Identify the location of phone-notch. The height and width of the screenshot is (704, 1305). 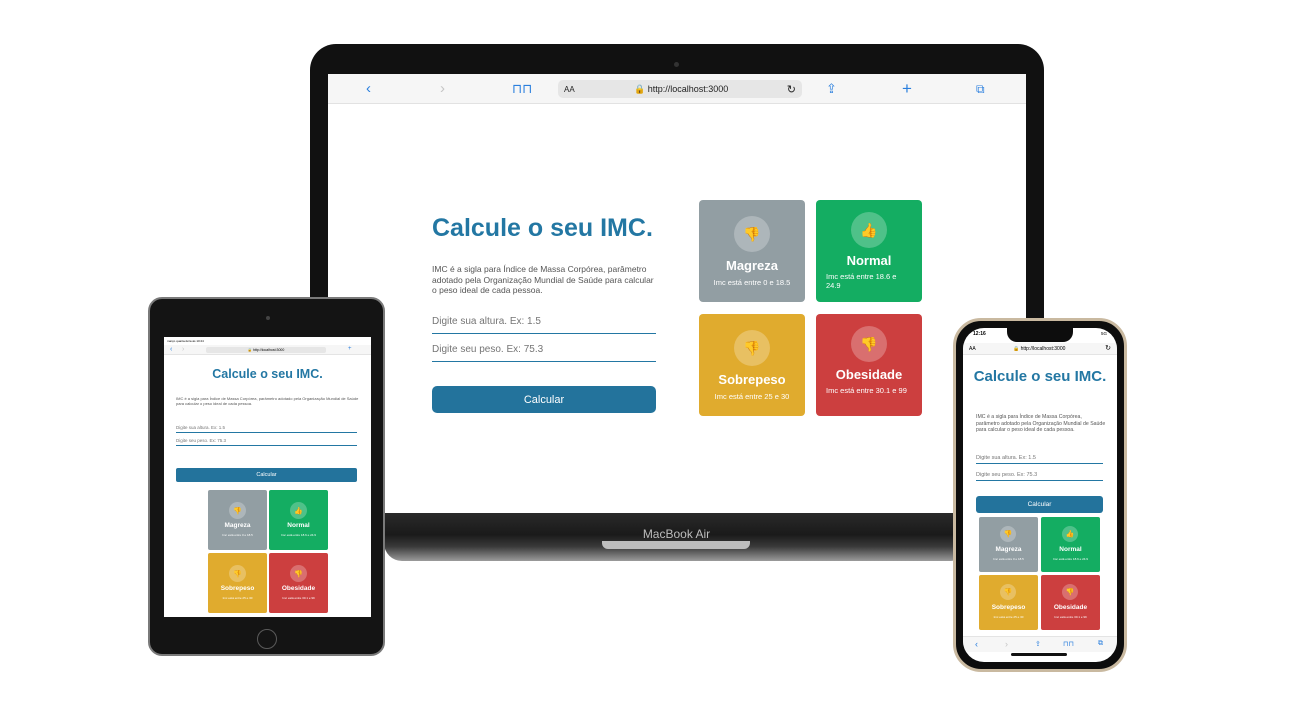
(1040, 335).